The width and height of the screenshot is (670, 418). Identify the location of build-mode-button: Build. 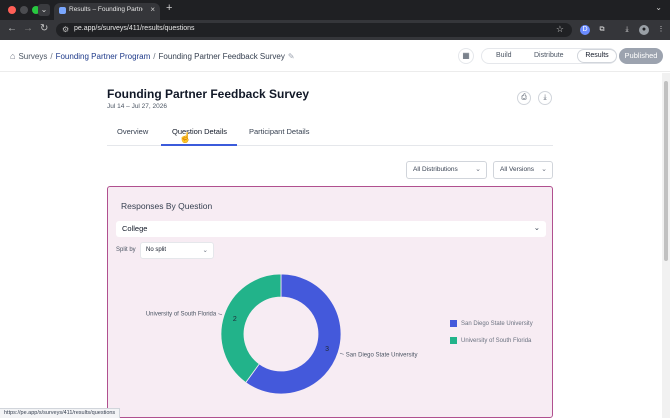
(504, 55).